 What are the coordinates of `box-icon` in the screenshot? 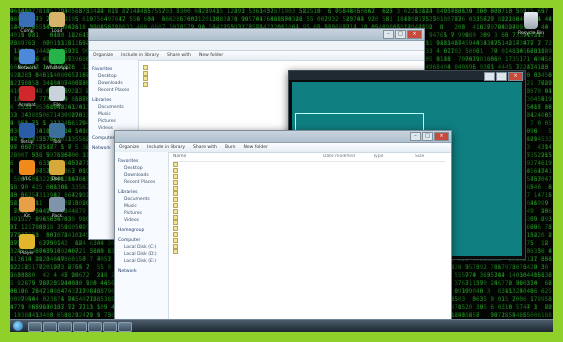 It's located at (57, 204).